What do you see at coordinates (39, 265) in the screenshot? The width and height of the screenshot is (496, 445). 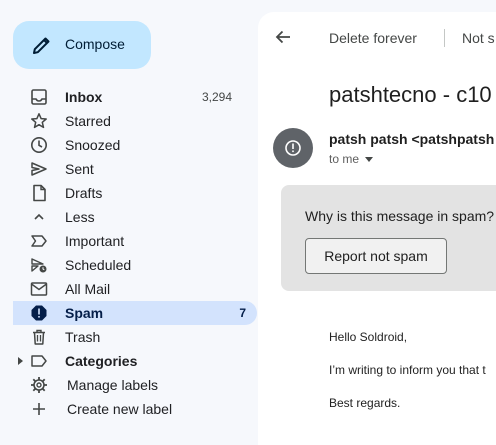 I see `scheduled-send-icon` at bounding box center [39, 265].